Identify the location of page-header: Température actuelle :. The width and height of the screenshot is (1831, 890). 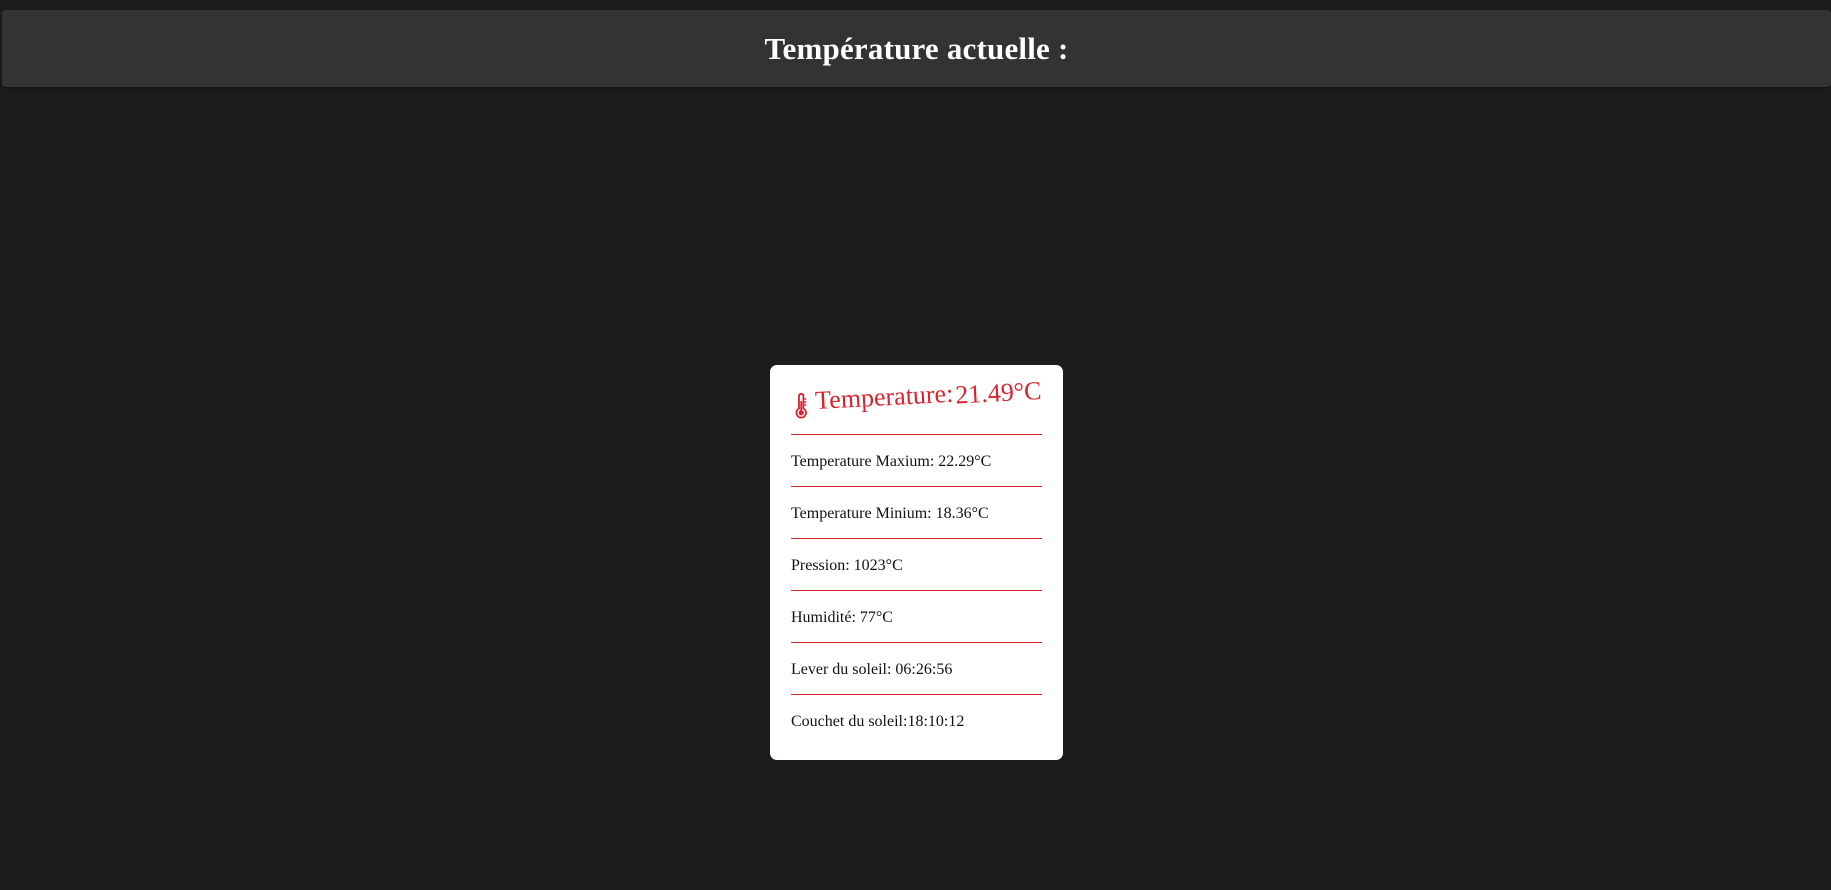
(916, 48).